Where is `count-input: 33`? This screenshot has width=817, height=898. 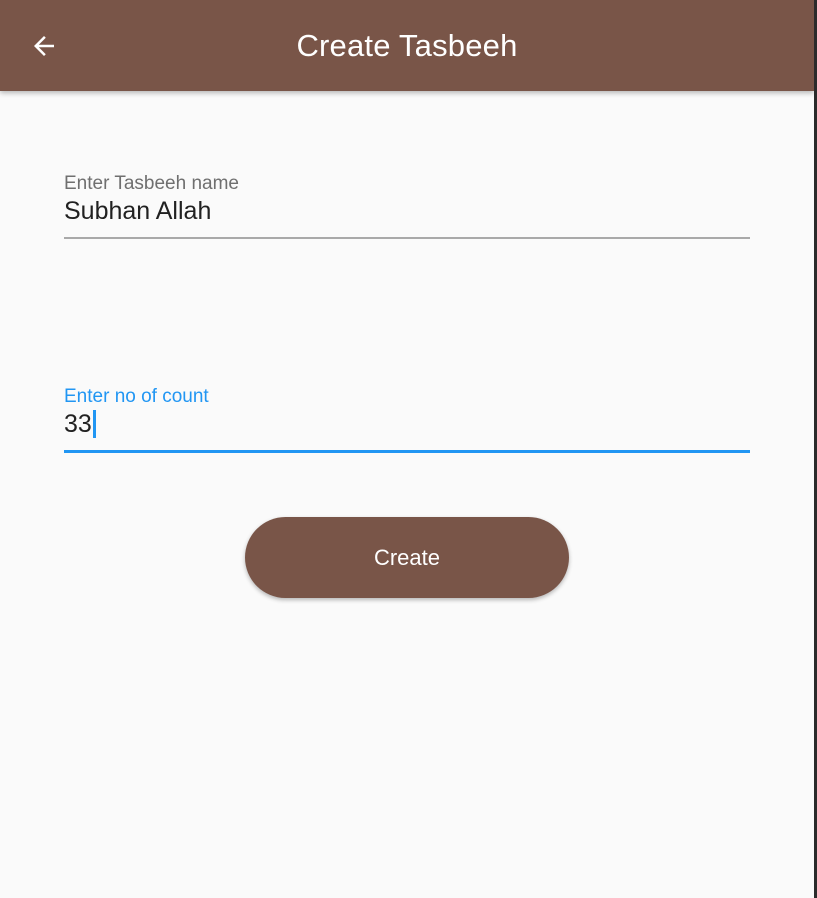 count-input: 33 is located at coordinates (407, 424).